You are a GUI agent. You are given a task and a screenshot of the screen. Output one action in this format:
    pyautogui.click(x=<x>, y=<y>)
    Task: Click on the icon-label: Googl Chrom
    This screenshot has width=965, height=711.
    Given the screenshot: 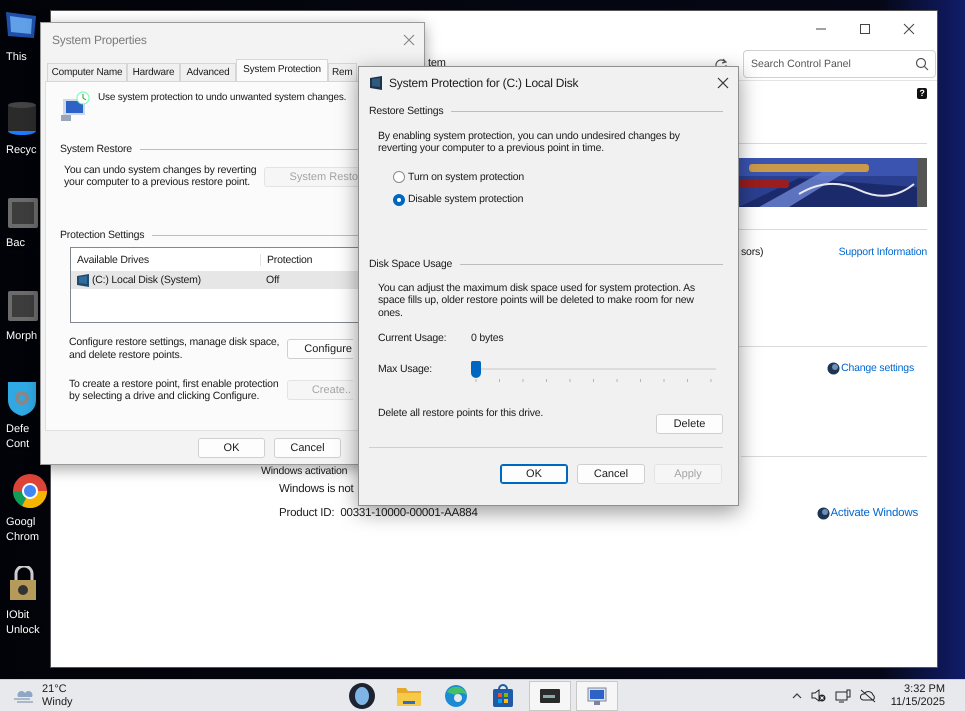 What is the action you would take?
    pyautogui.click(x=22, y=530)
    